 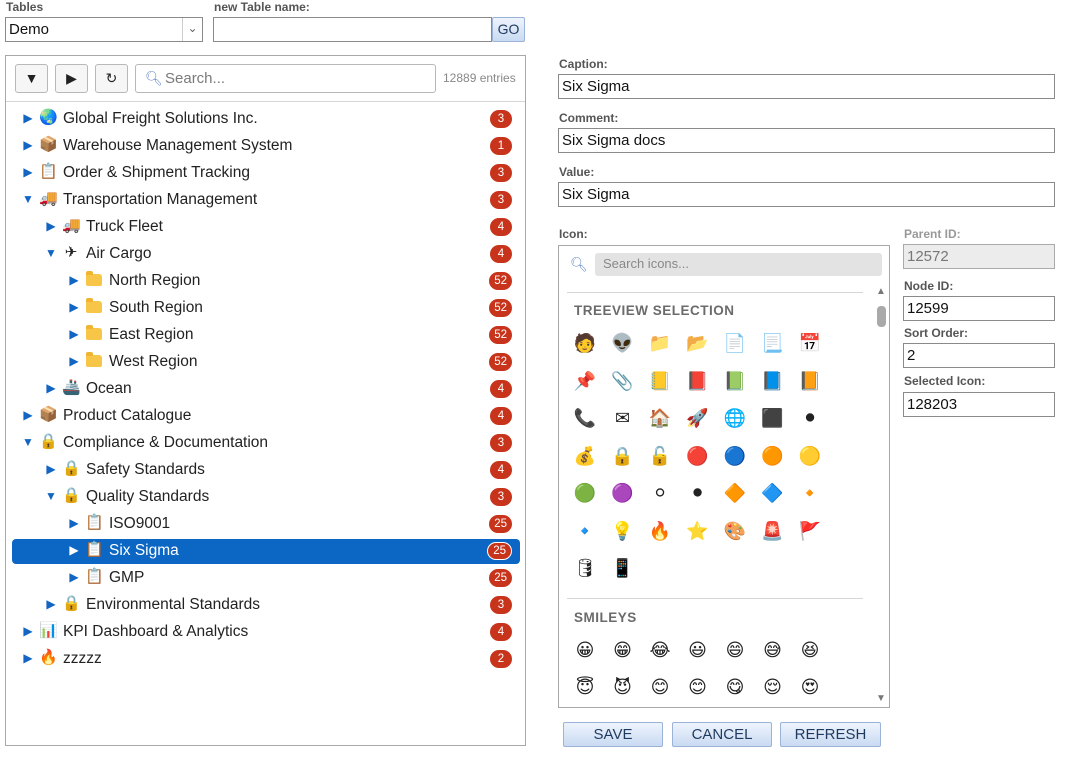 What do you see at coordinates (722, 734) in the screenshot?
I see `cancel-button: CANCEL` at bounding box center [722, 734].